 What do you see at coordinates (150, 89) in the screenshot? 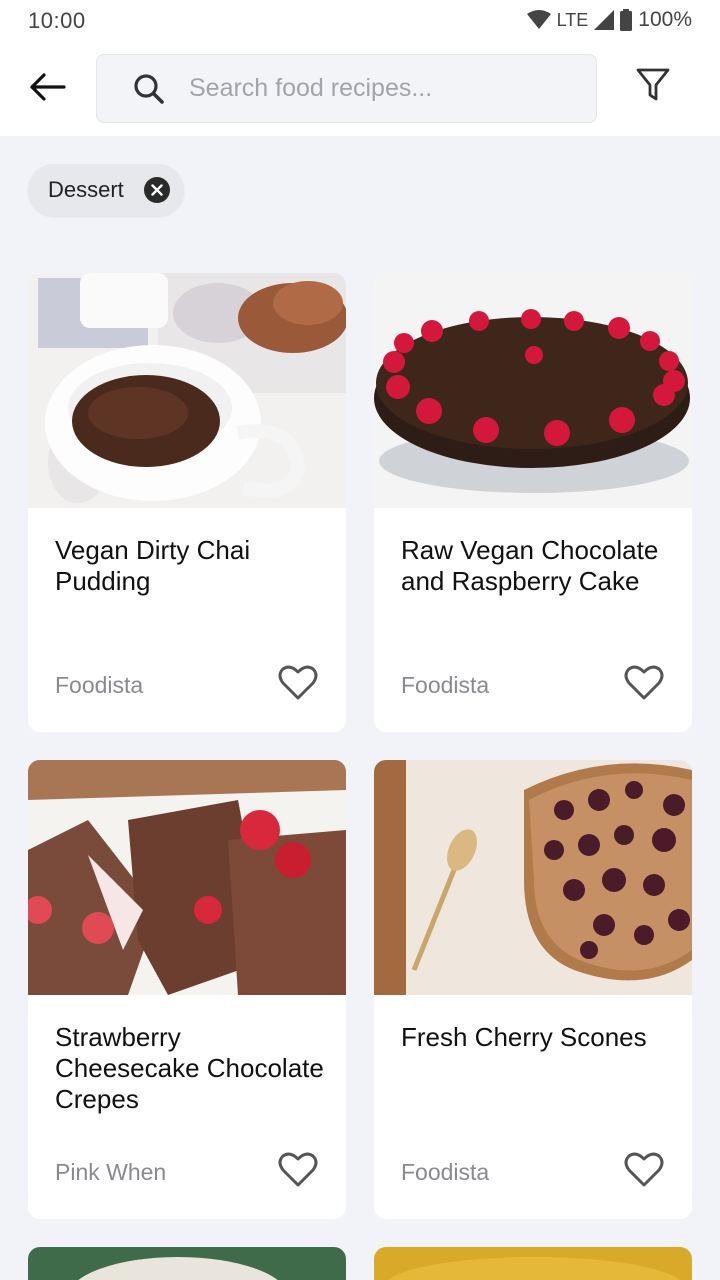
I see `search-icon` at bounding box center [150, 89].